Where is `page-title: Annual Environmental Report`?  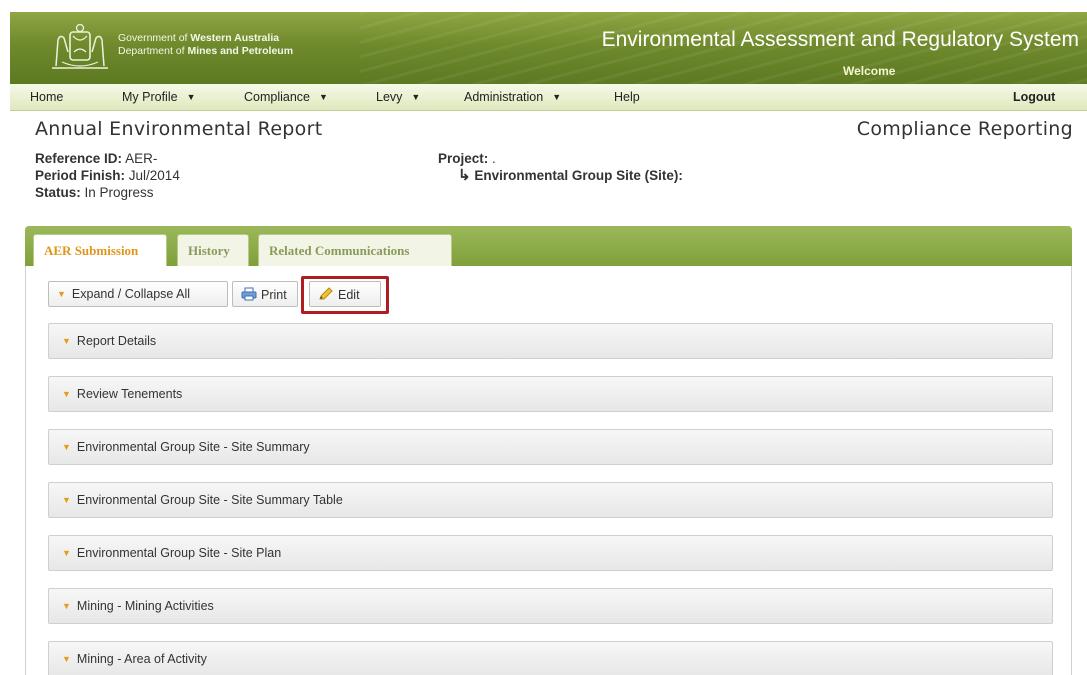 page-title: Annual Environmental Report is located at coordinates (179, 129).